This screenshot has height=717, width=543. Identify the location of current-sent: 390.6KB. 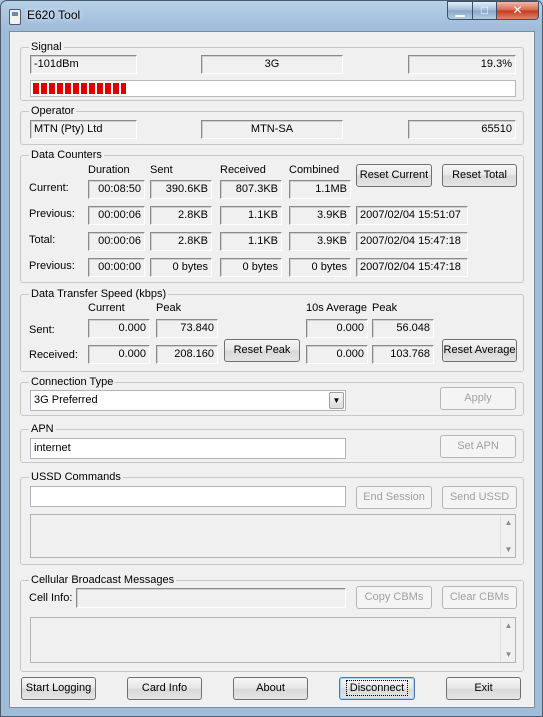
(181, 189).